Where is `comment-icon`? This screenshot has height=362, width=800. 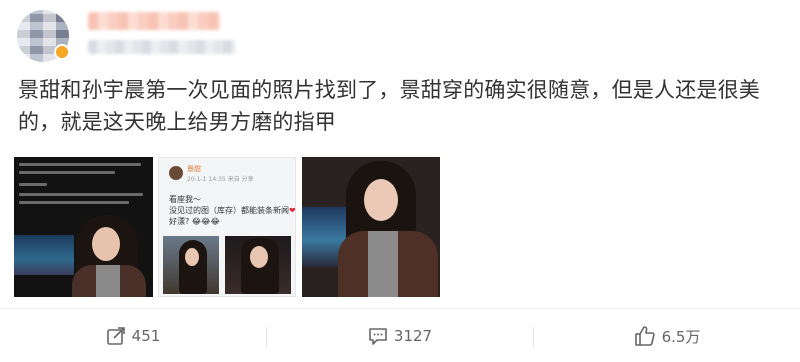 comment-icon is located at coordinates (378, 336).